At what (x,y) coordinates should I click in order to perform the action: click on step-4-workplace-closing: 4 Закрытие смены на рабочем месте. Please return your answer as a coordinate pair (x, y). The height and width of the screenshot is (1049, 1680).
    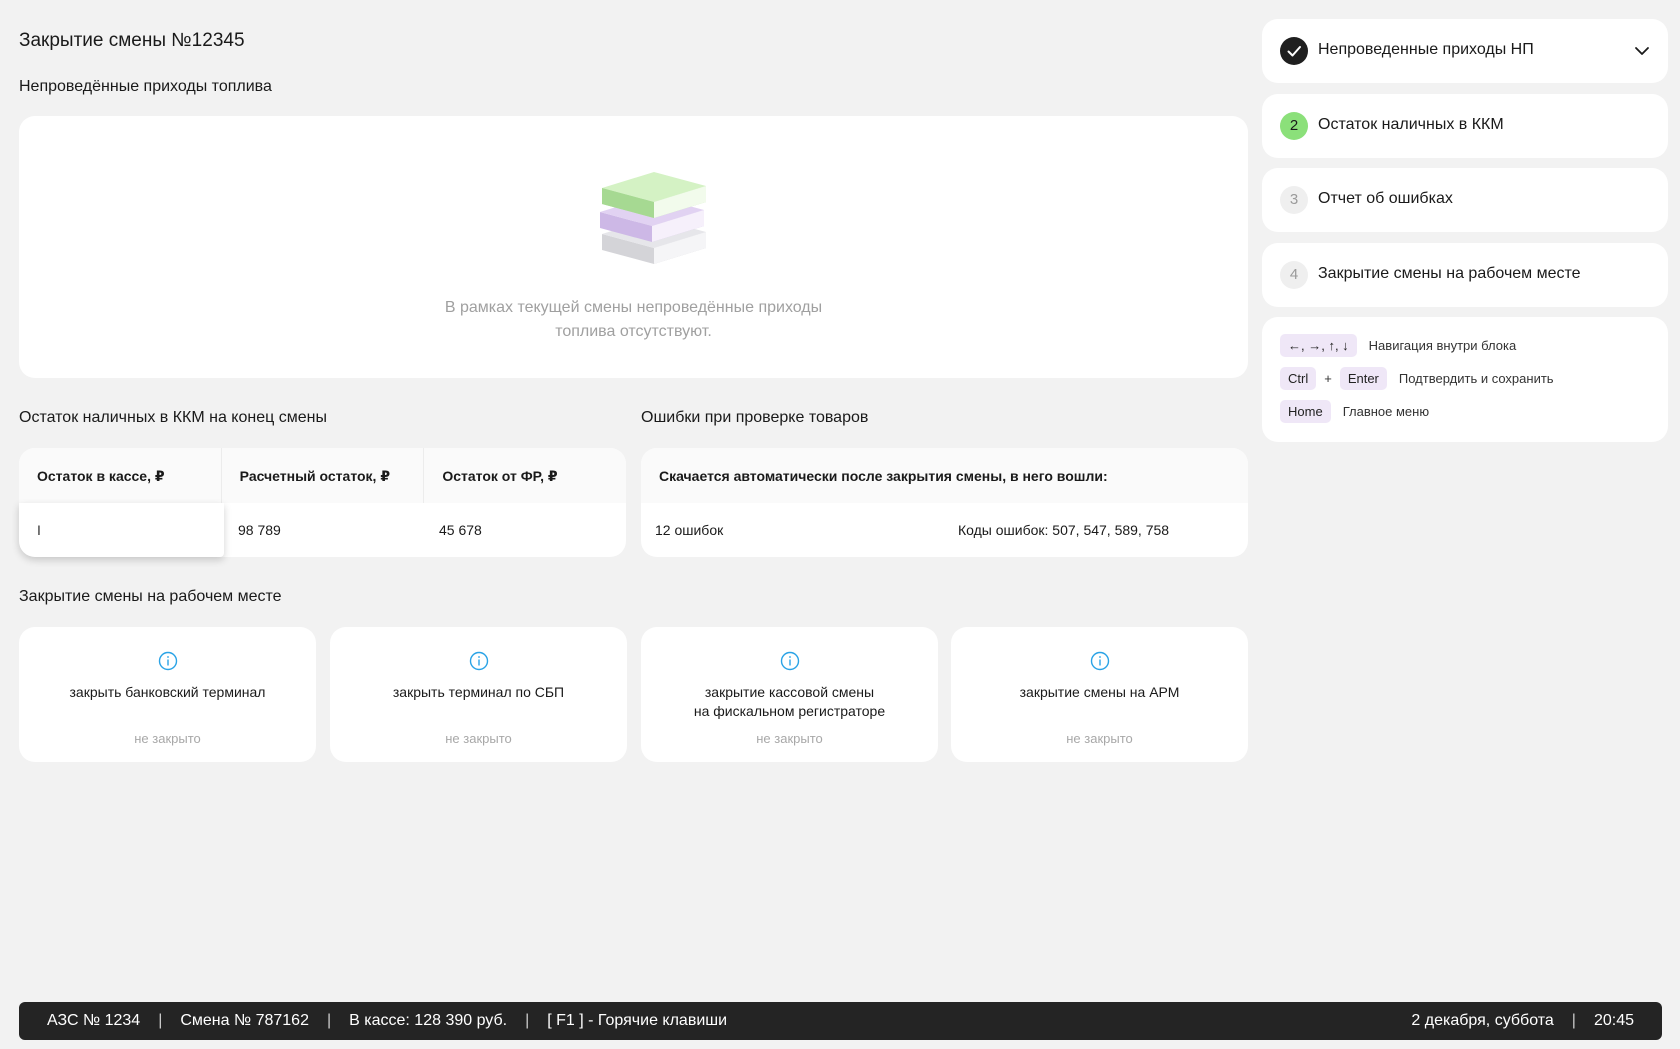
    Looking at the image, I should click on (1465, 275).